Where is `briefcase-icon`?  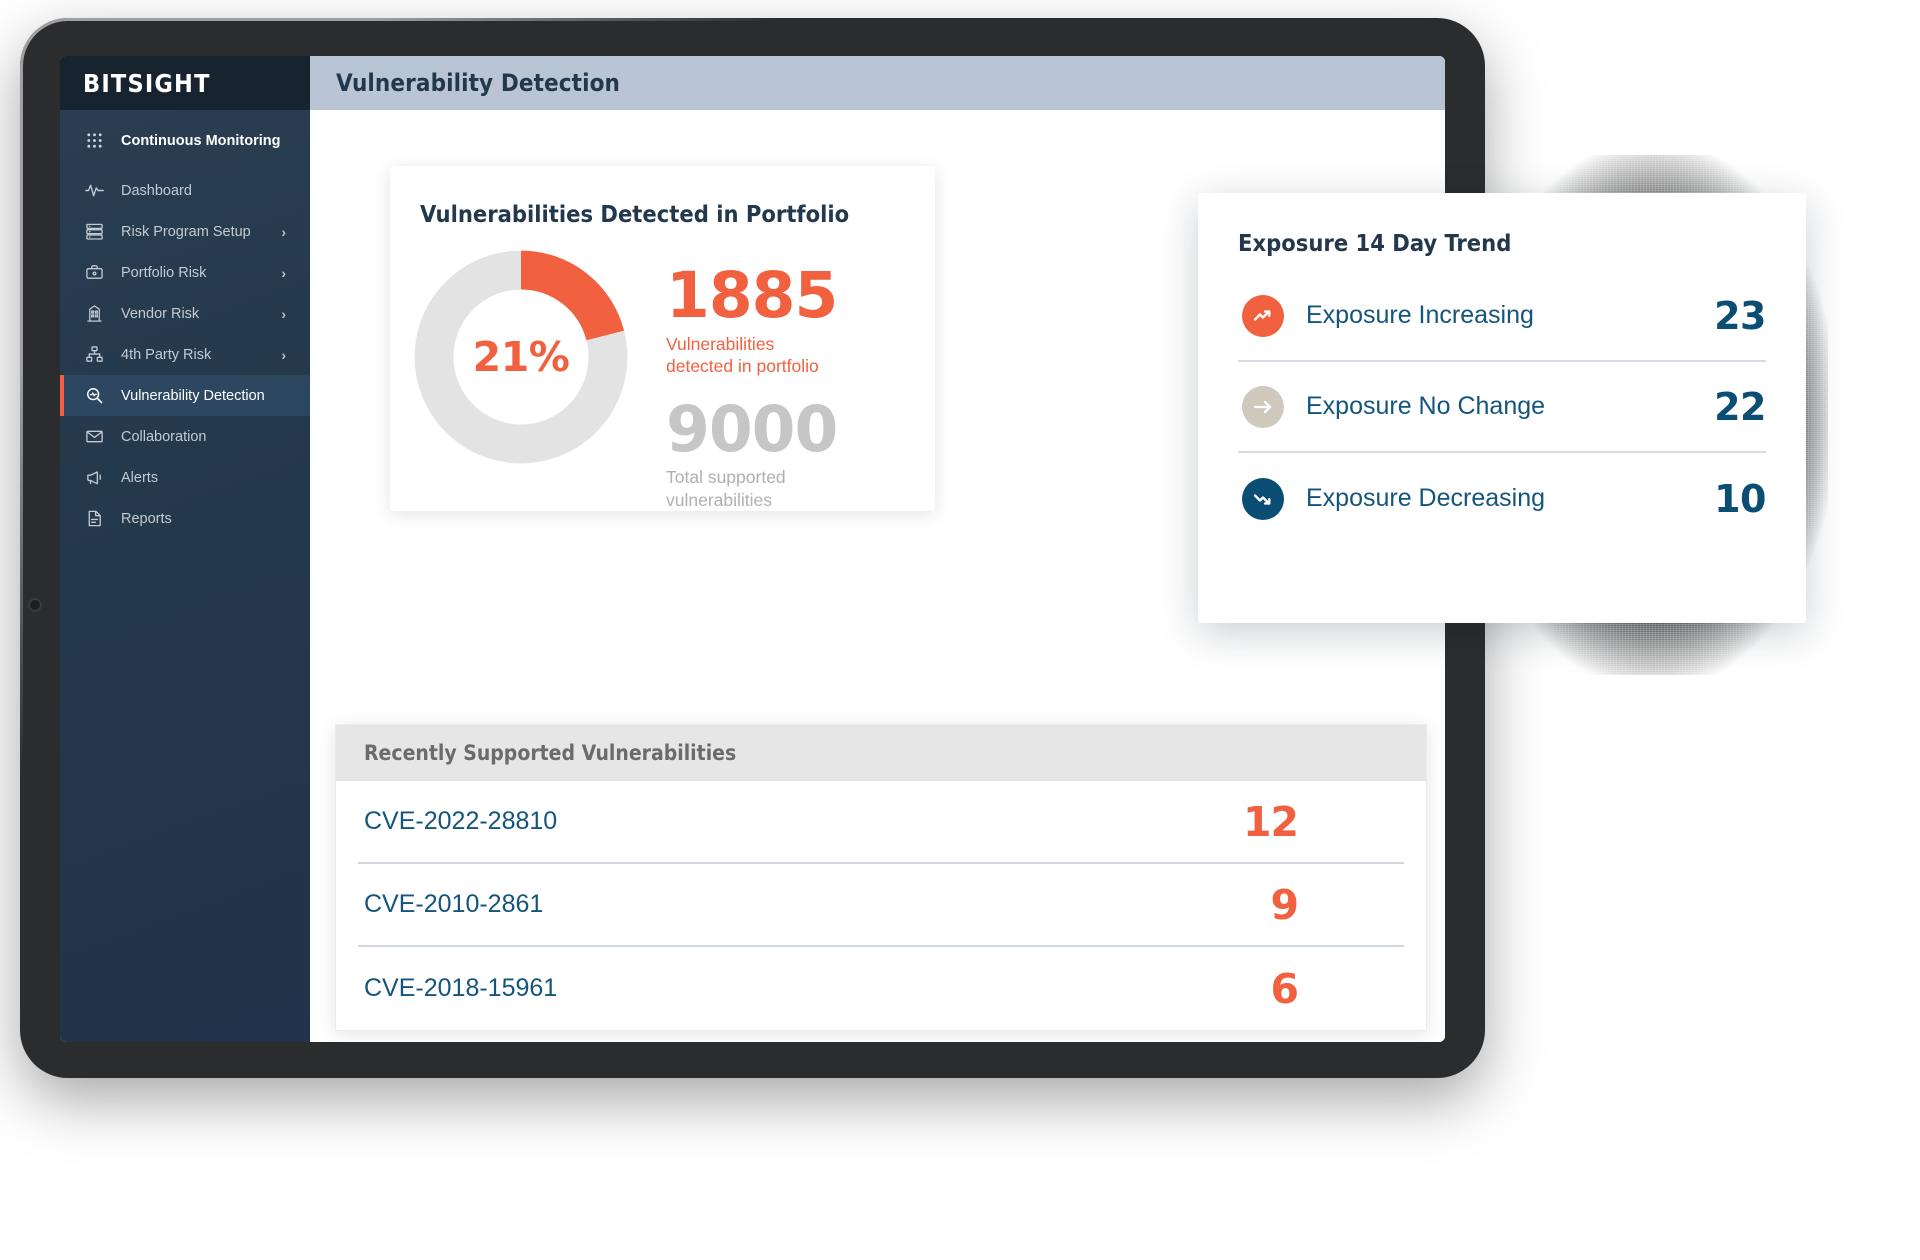 briefcase-icon is located at coordinates (94, 272).